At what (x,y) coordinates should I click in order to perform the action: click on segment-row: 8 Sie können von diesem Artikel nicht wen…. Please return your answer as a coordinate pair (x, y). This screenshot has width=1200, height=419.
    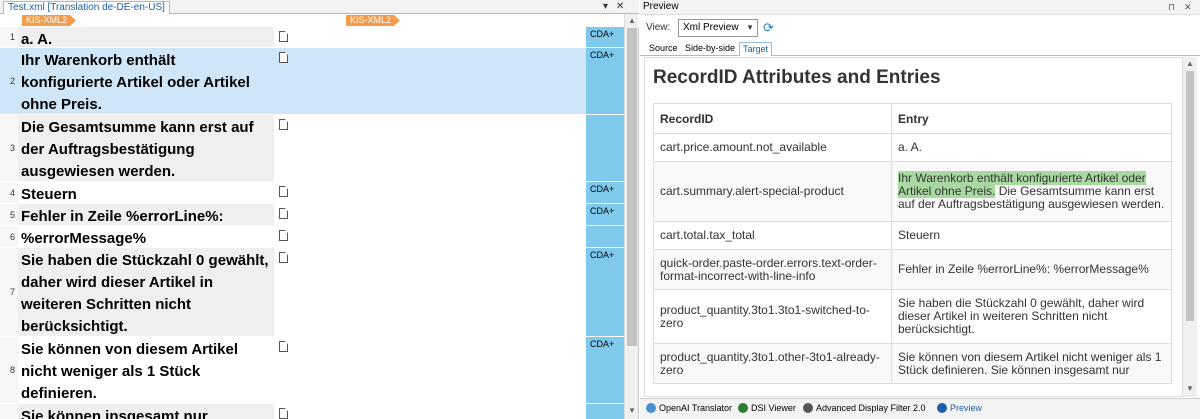
    Looking at the image, I should click on (312, 370).